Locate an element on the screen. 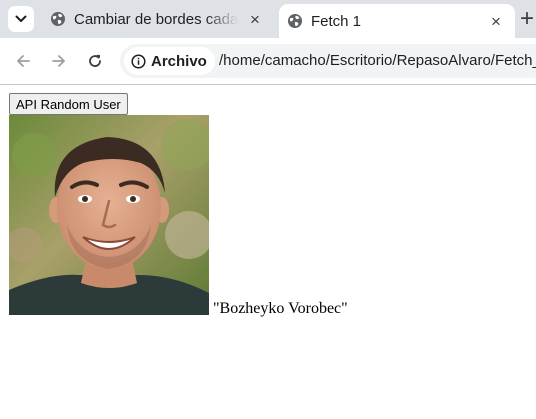  arrow-left-icon is located at coordinates (23, 61).